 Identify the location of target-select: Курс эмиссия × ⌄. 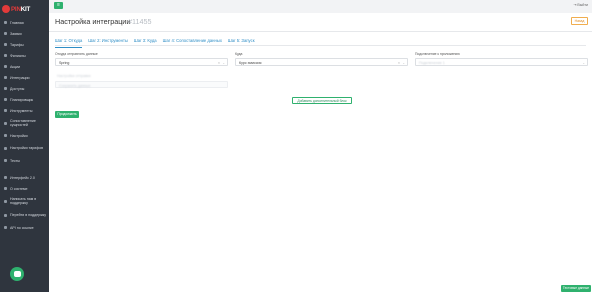
(321, 62).